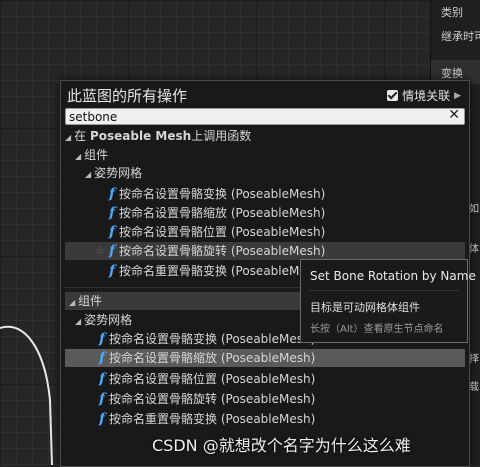 The height and width of the screenshot is (467, 480). Describe the element at coordinates (377, 329) in the screenshot. I see `tooltip-hint: 长按（Alt）查看原生节点命名` at that location.